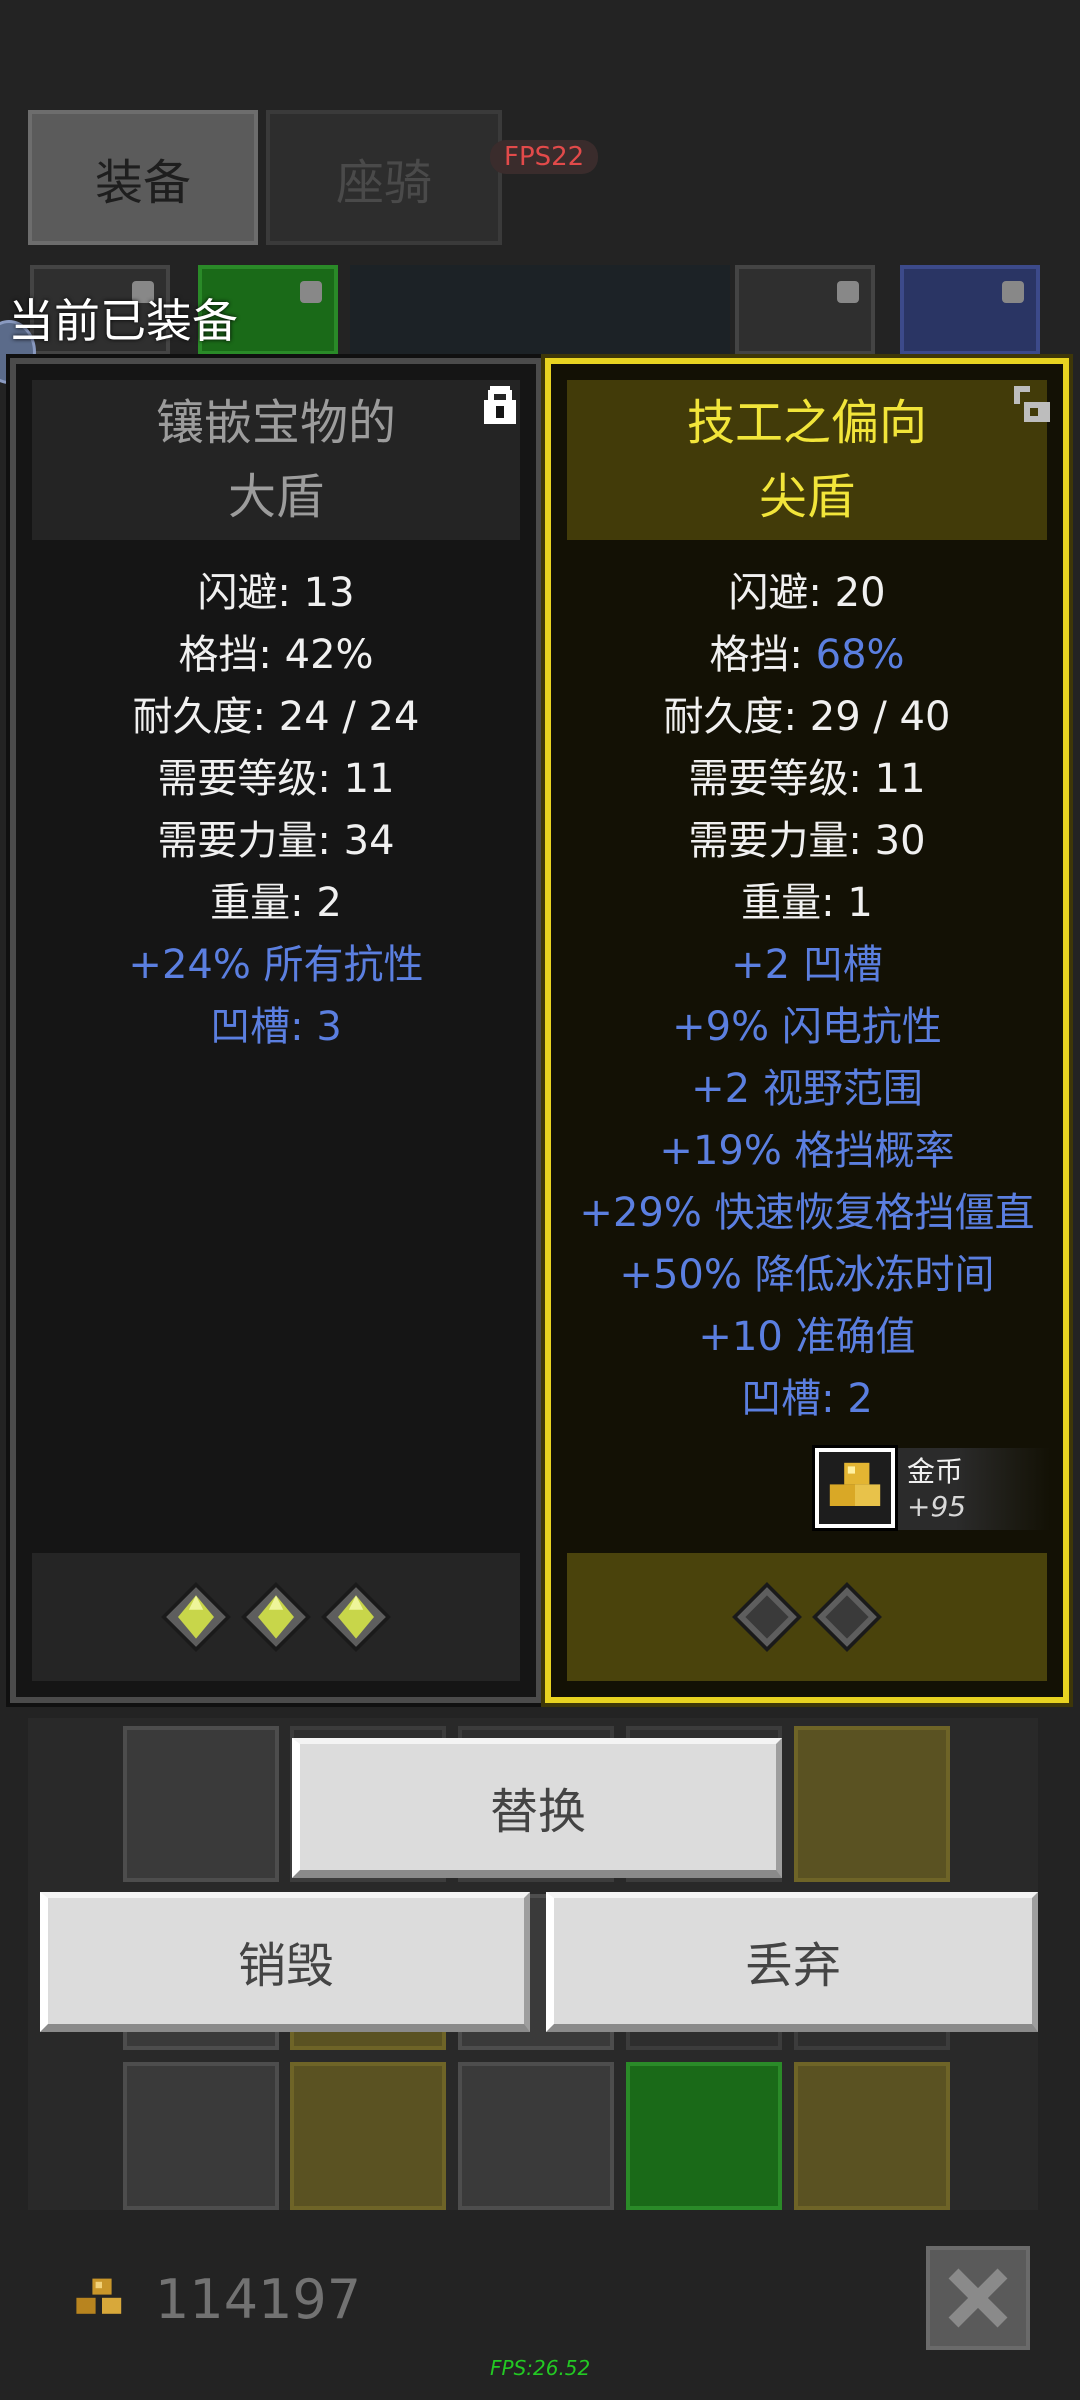 The image size is (1080, 2400). Describe the element at coordinates (99, 2296) in the screenshot. I see `gold-coins-icon` at that location.